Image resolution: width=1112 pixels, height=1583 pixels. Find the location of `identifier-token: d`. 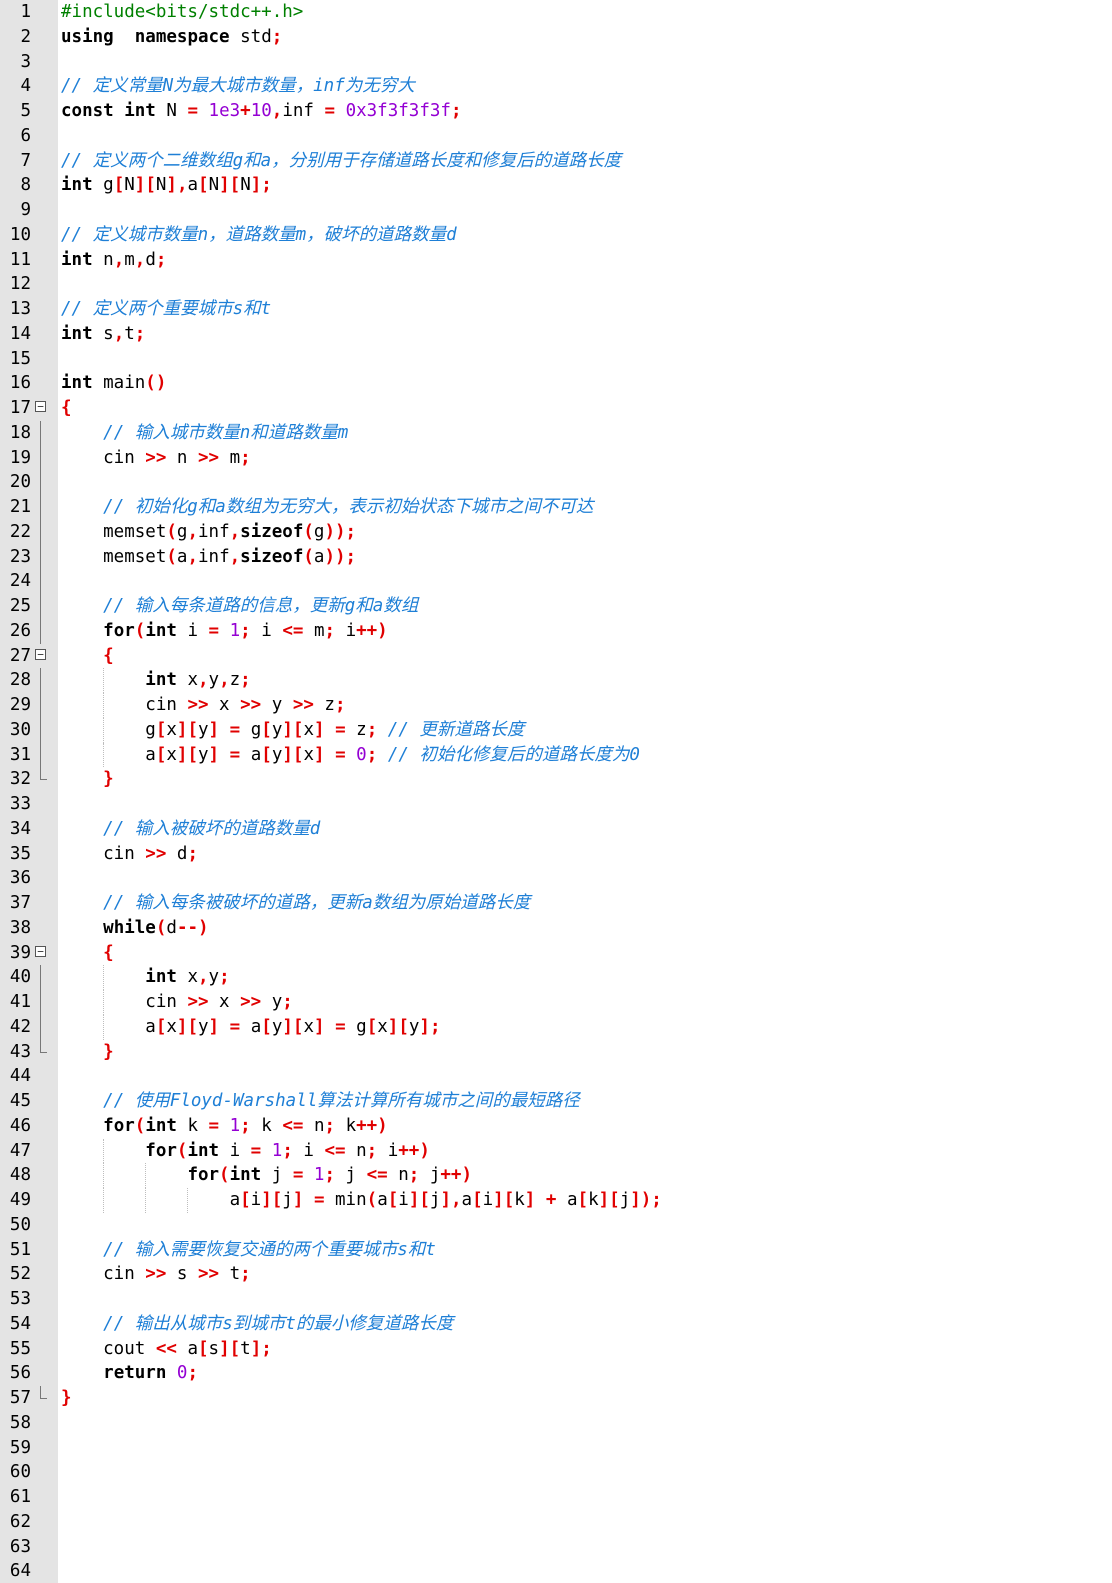

identifier-token: d is located at coordinates (150, 259).